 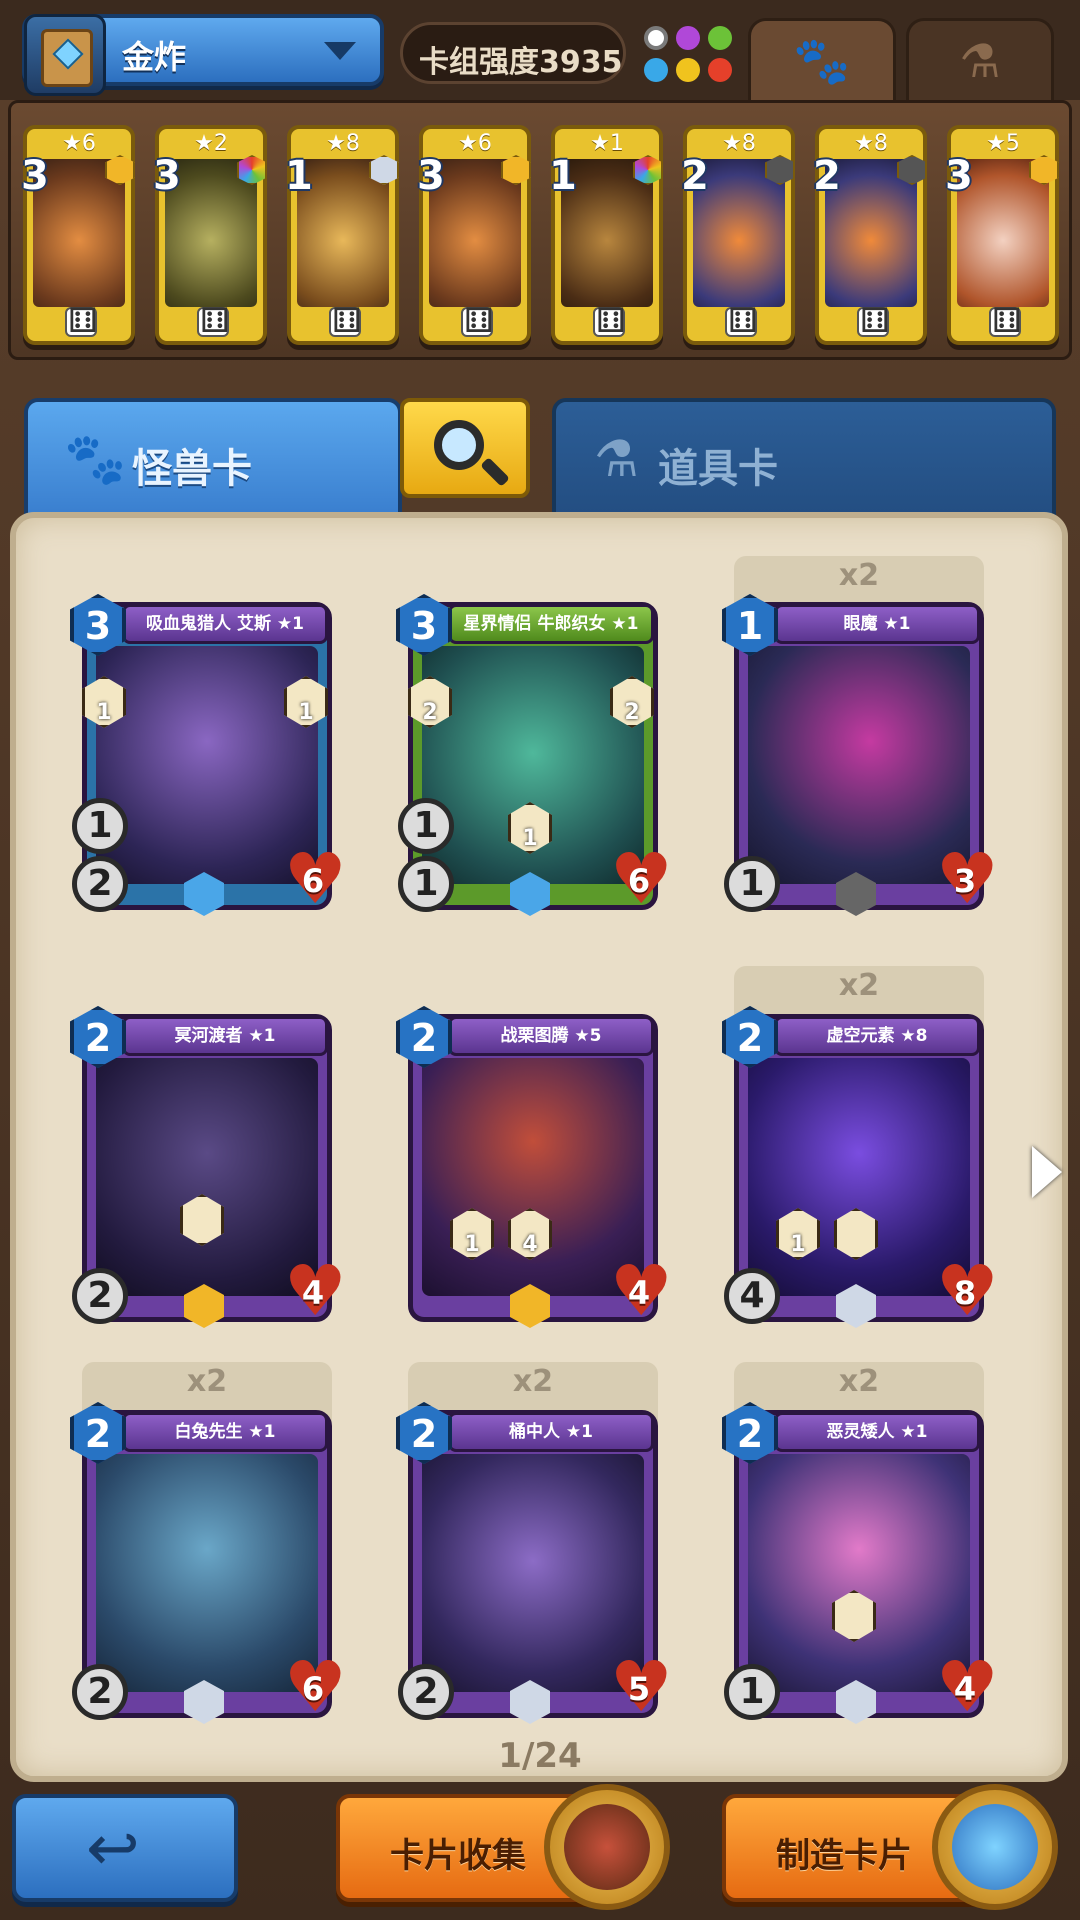 I want to click on attack-badge: 4, so click(x=752, y=1296).